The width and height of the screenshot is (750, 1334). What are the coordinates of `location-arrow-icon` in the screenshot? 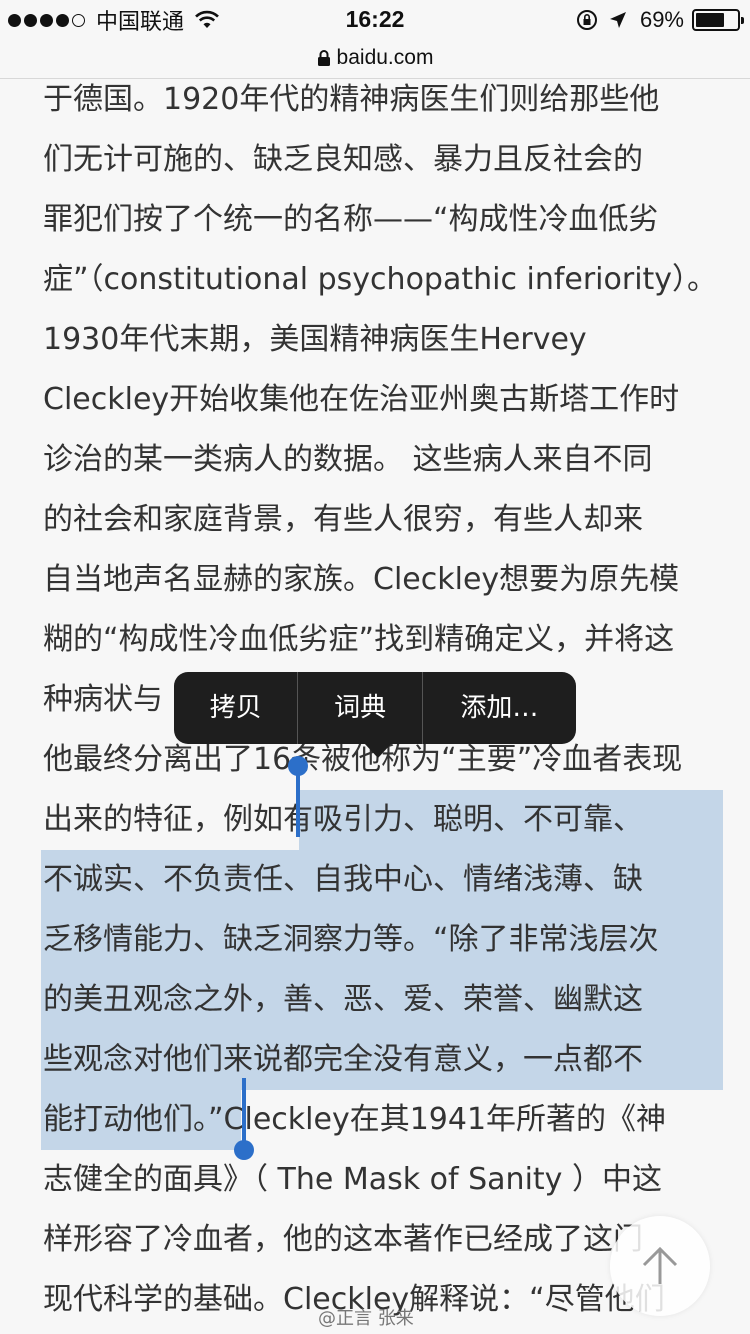 It's located at (617, 20).